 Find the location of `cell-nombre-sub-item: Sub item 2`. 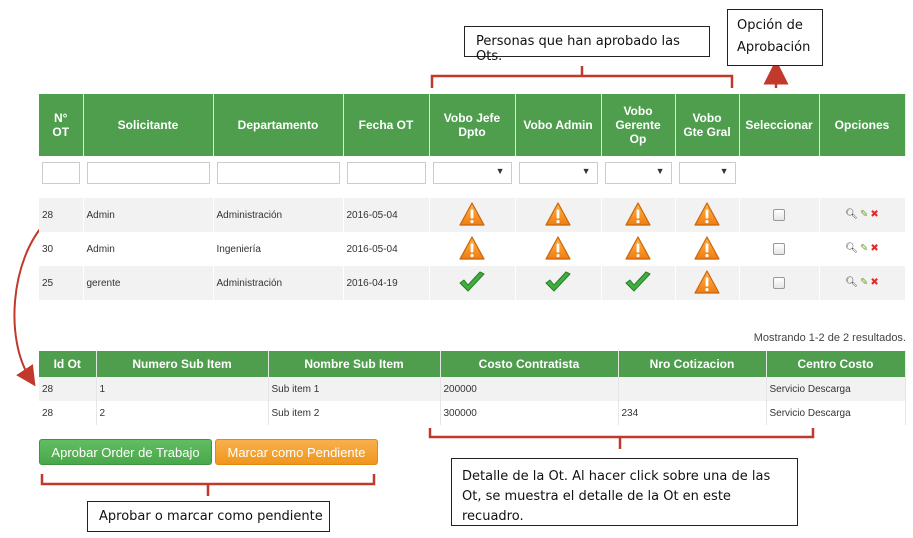

cell-nombre-sub-item: Sub item 2 is located at coordinates (354, 413).